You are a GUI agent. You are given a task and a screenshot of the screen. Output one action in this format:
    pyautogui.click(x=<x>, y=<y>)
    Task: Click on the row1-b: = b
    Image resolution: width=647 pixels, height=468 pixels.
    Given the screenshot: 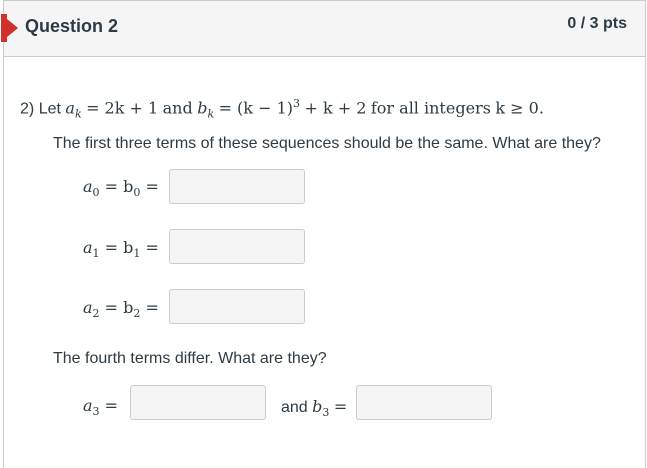 What is the action you would take?
    pyautogui.click(x=119, y=247)
    